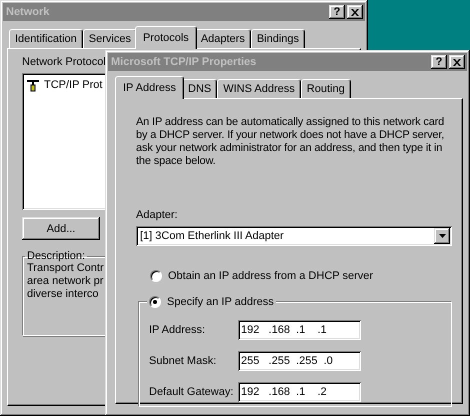 The width and height of the screenshot is (470, 416). Describe the element at coordinates (184, 62) in the screenshot. I see `window-title: Microsoft TCP/IP Properties` at that location.